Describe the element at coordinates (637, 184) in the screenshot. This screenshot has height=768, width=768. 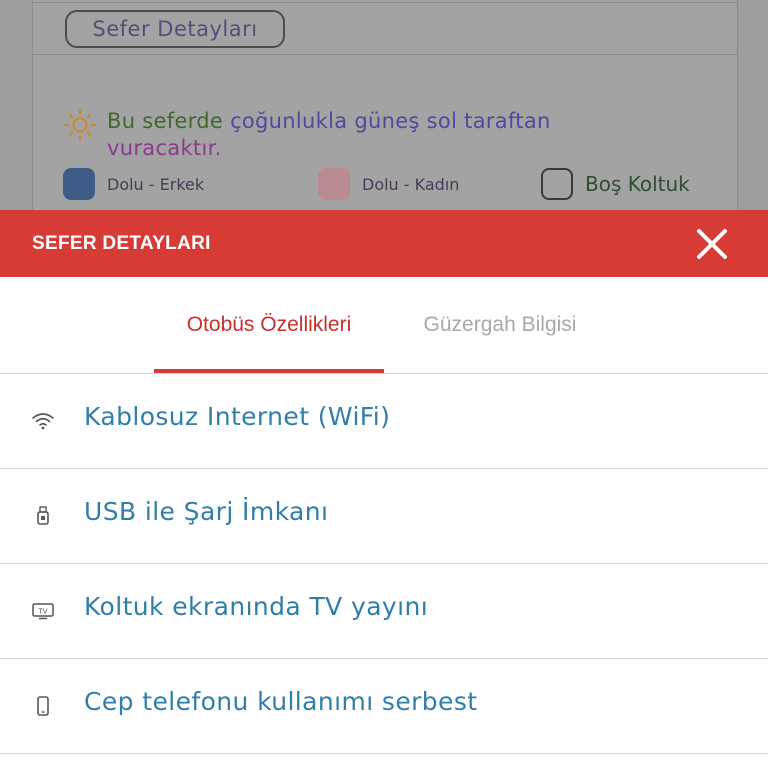
I see `legend-label: Boş Koltuk` at that location.